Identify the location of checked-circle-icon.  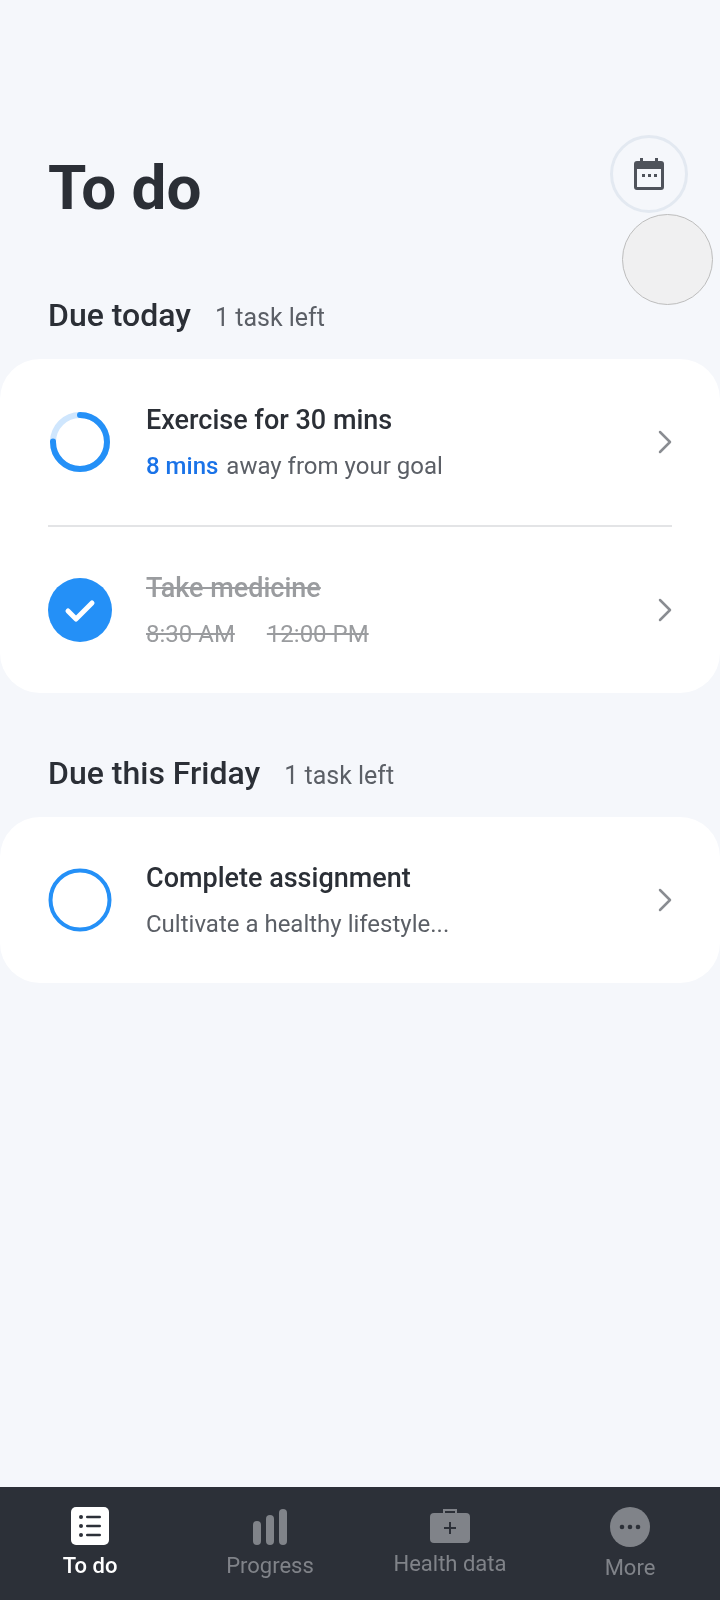
(80, 610).